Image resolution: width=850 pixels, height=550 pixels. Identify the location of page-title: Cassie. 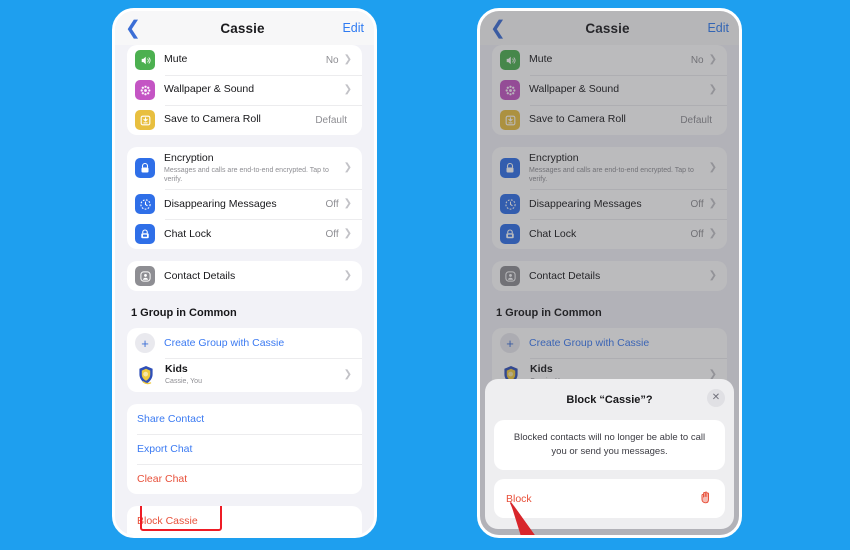
(242, 28).